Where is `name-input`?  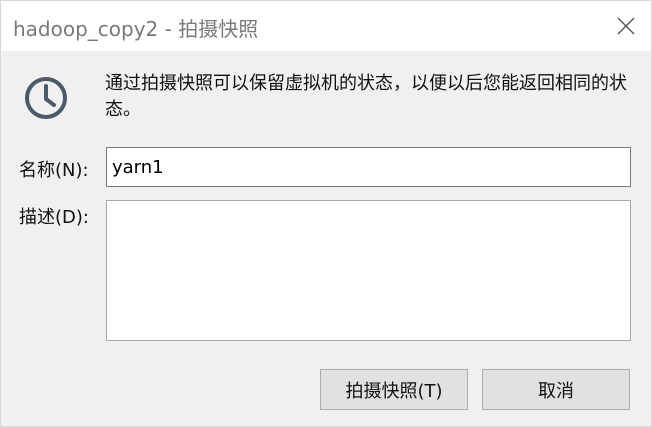
name-input is located at coordinates (368, 167).